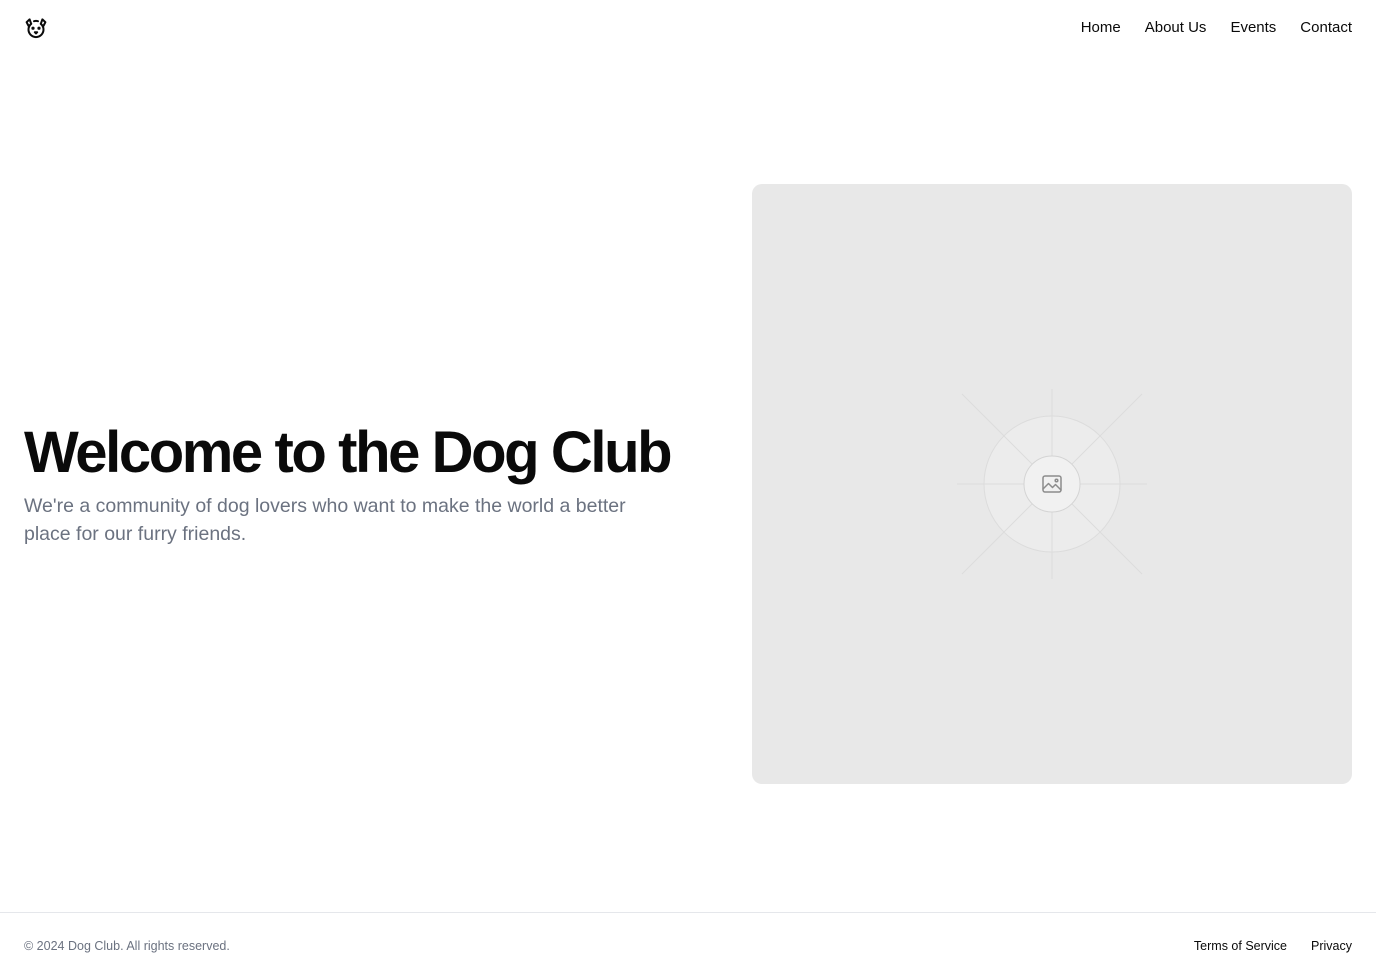 This screenshot has height=977, width=1376. I want to click on footer-link-privacy: Privacy, so click(1331, 946).